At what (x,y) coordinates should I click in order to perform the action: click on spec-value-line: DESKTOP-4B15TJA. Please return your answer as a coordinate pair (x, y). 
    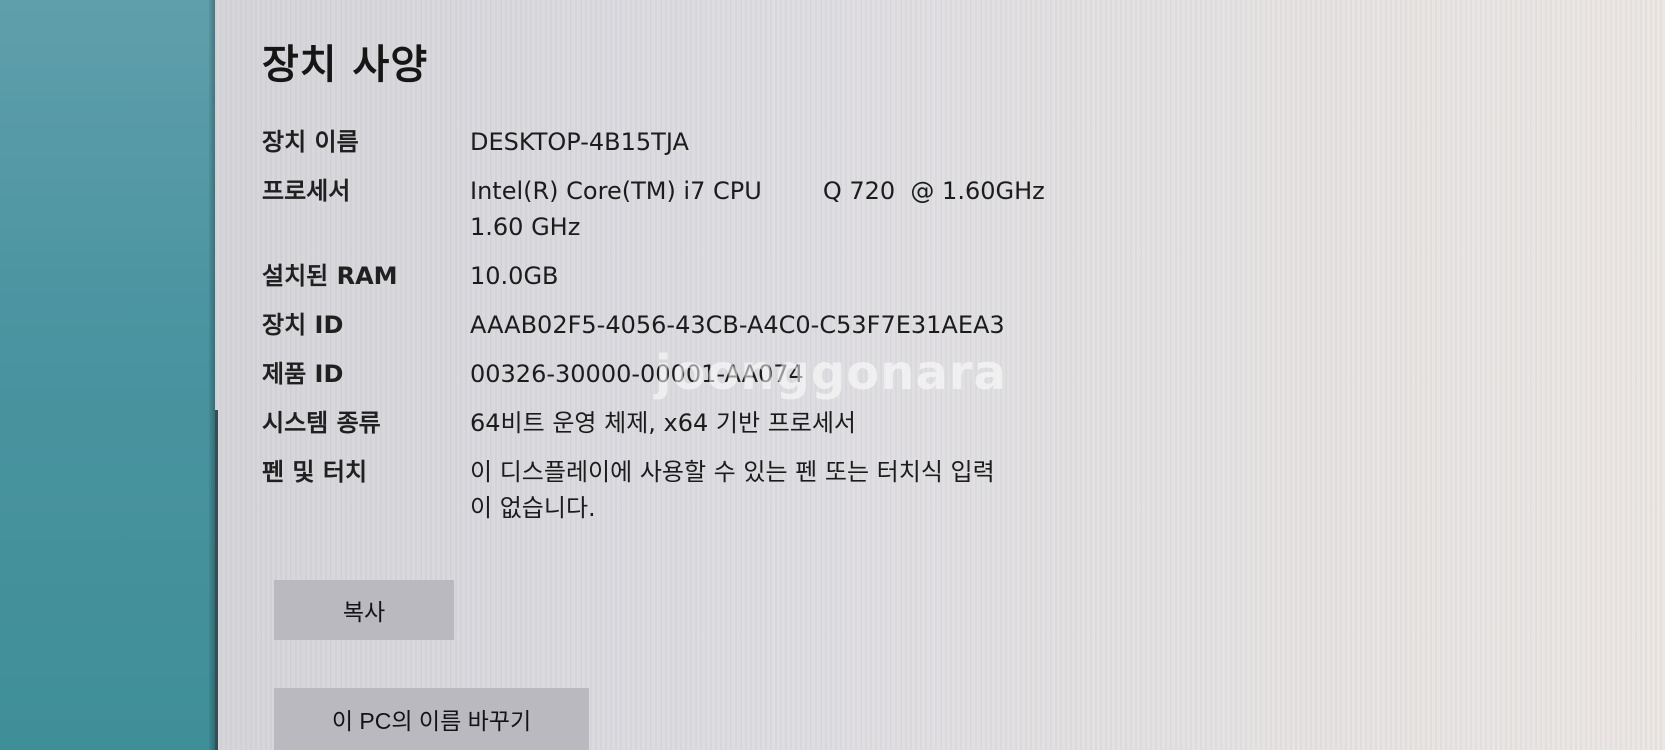
    Looking at the image, I should click on (579, 142).